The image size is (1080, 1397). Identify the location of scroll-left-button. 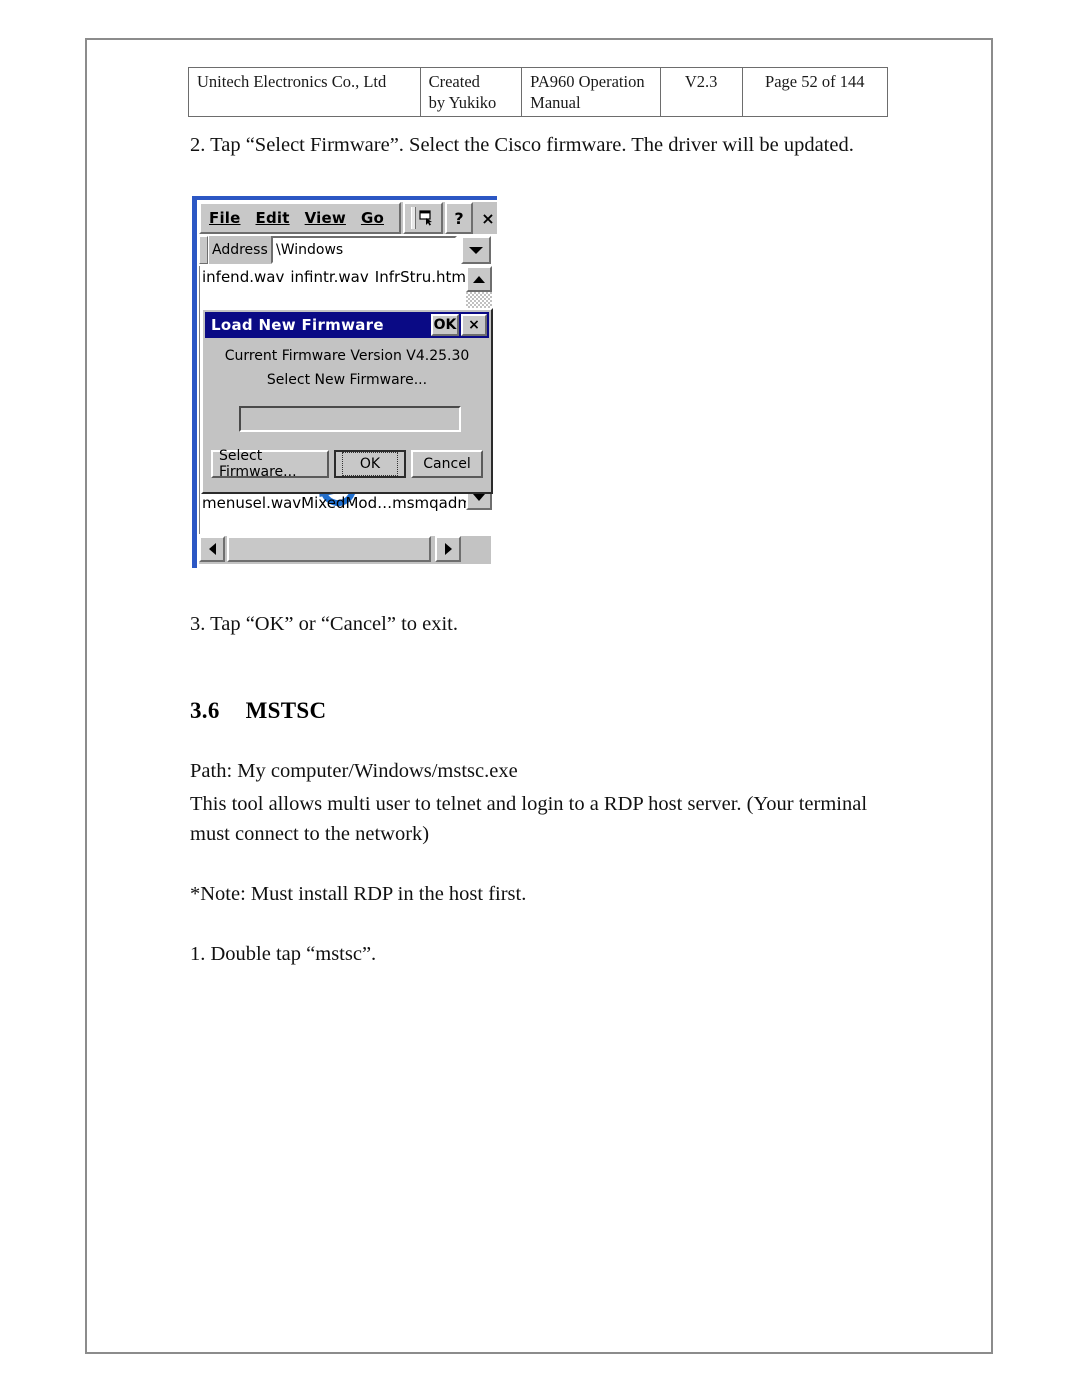
(212, 549).